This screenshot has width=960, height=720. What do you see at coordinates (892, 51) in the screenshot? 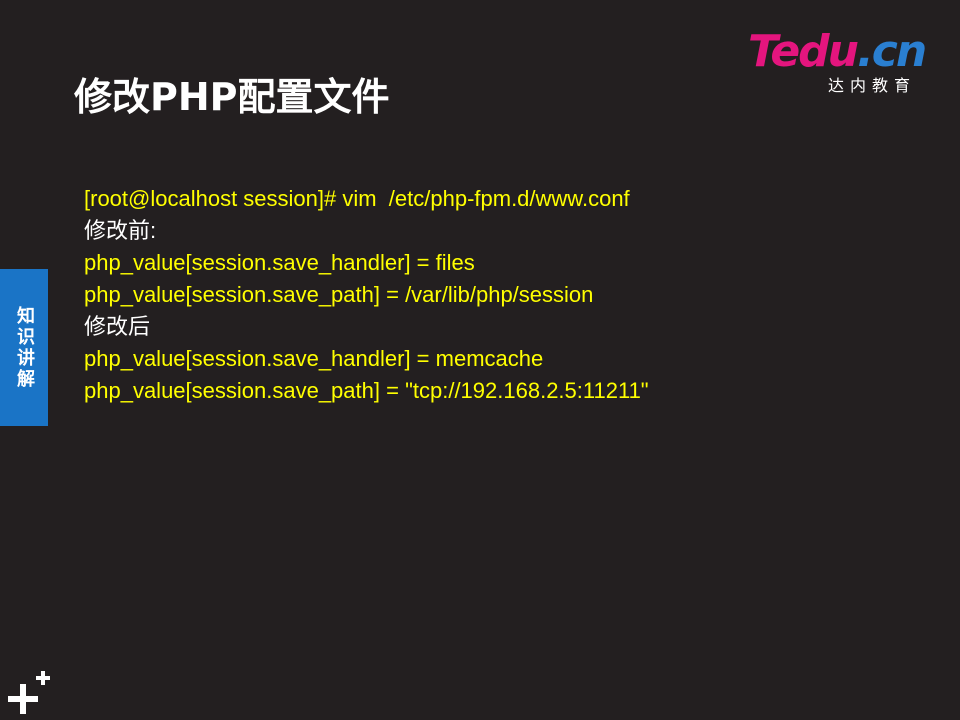
I see `logo-tld: .cn` at bounding box center [892, 51].